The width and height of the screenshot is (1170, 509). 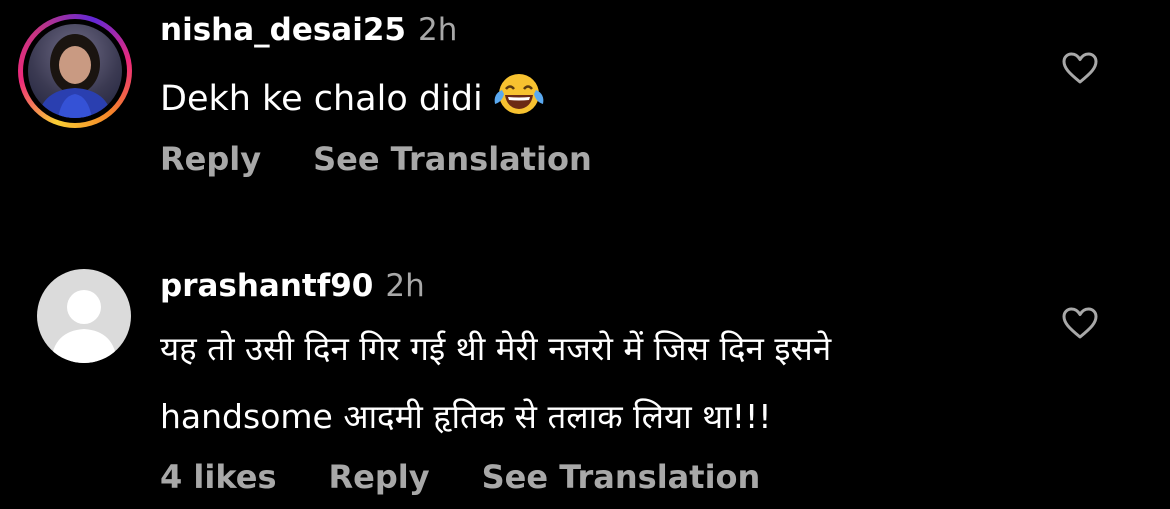 I want to click on comment-username: prashantf90 2h, so click(x=292, y=286).